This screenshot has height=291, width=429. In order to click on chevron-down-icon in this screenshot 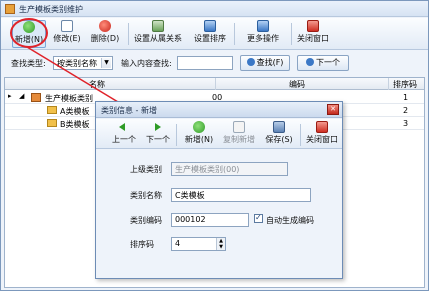, I will do `click(263, 26)`.